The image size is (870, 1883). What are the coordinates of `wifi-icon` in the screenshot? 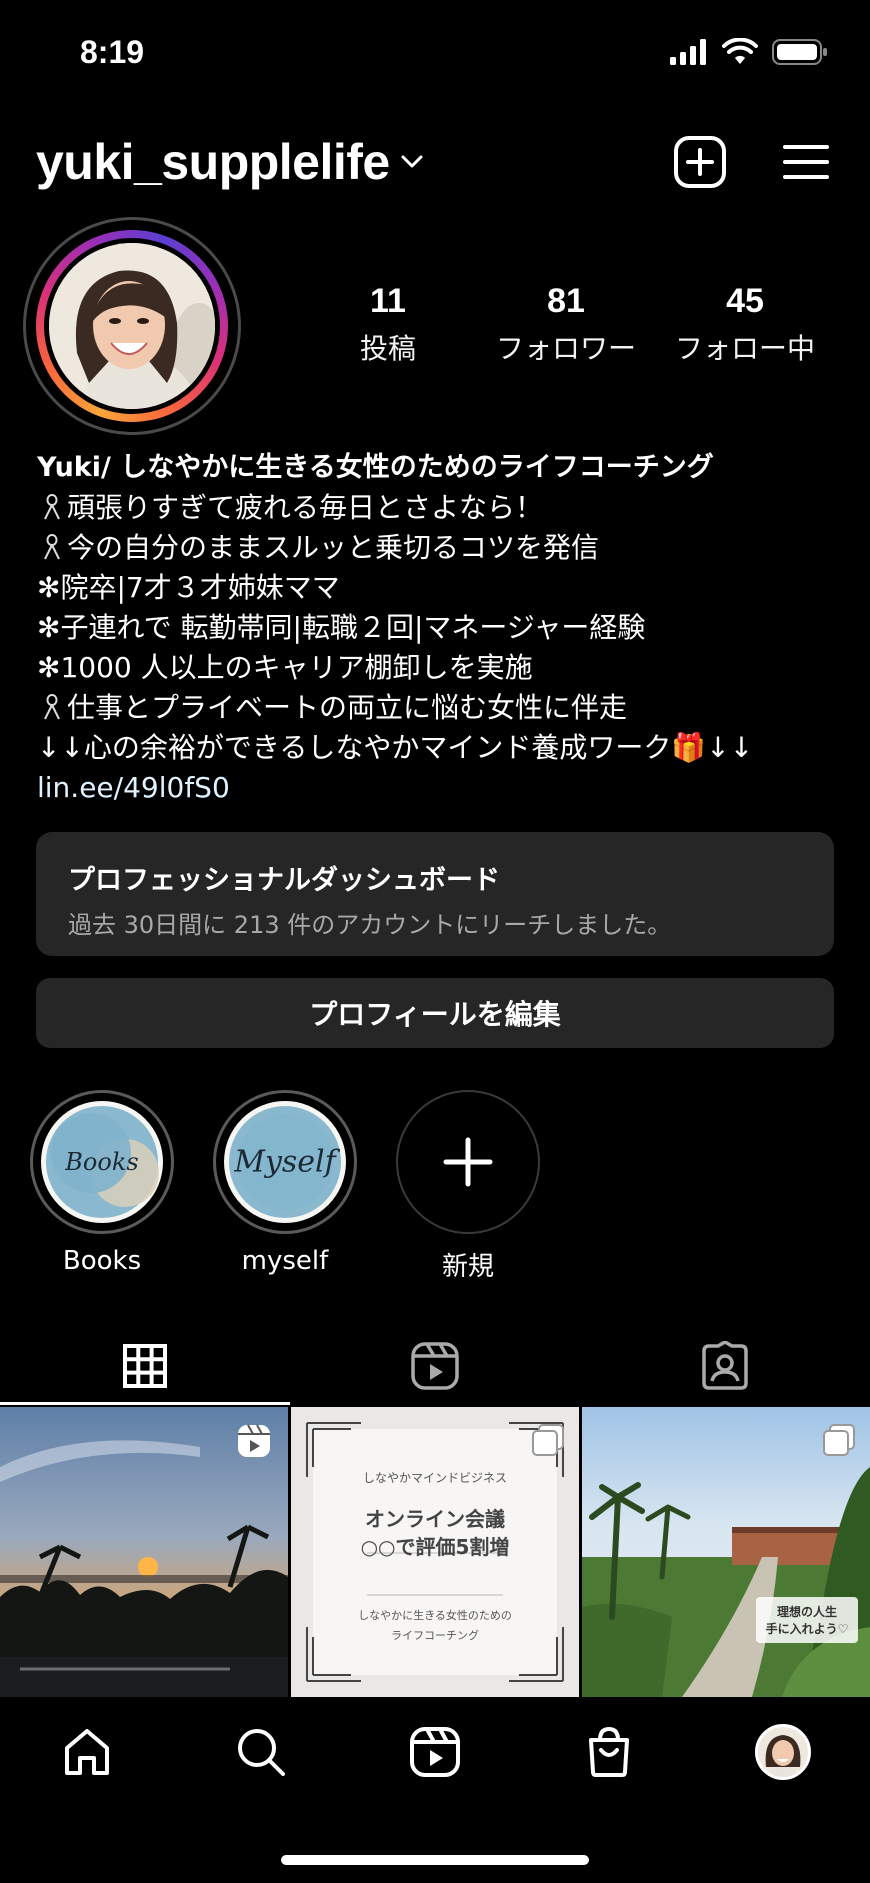 It's located at (740, 51).